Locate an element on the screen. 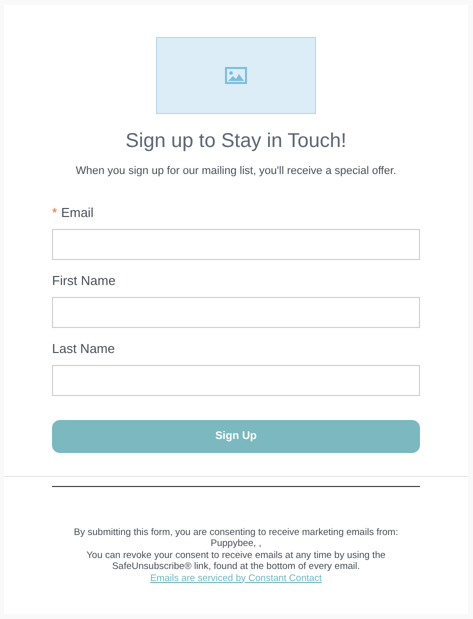  consent-text: Puppybee, , is located at coordinates (236, 544).